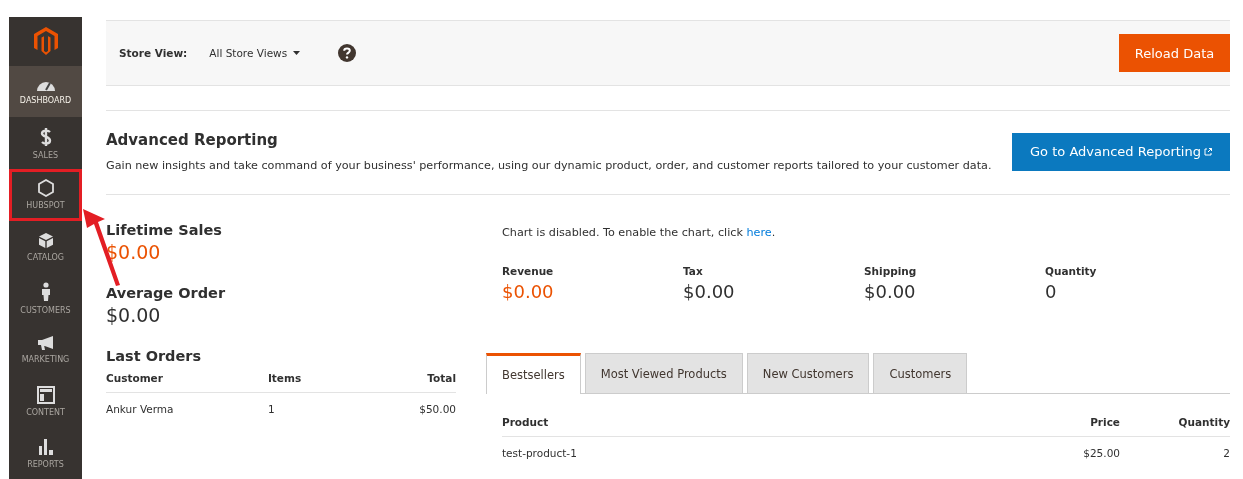 Image resolution: width=1243 pixels, height=479 pixels. I want to click on tab: Bestsellers, so click(533, 373).